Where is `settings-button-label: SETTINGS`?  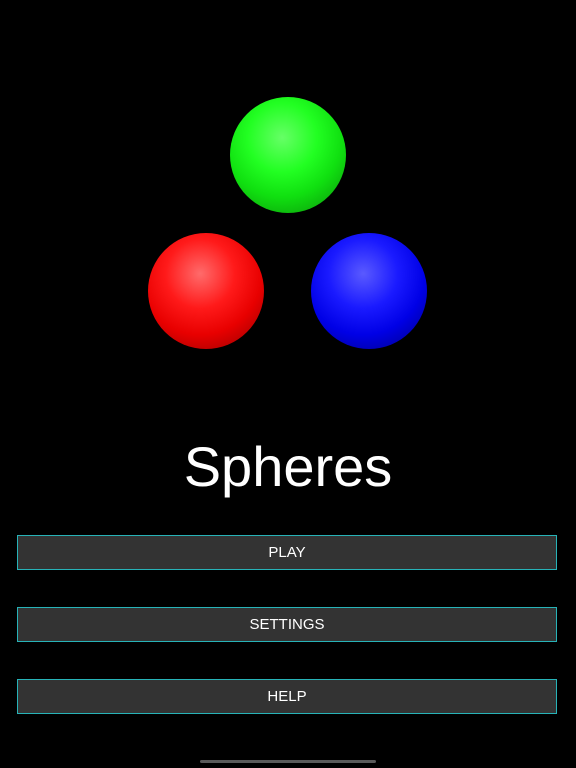 settings-button-label: SETTINGS is located at coordinates (287, 624).